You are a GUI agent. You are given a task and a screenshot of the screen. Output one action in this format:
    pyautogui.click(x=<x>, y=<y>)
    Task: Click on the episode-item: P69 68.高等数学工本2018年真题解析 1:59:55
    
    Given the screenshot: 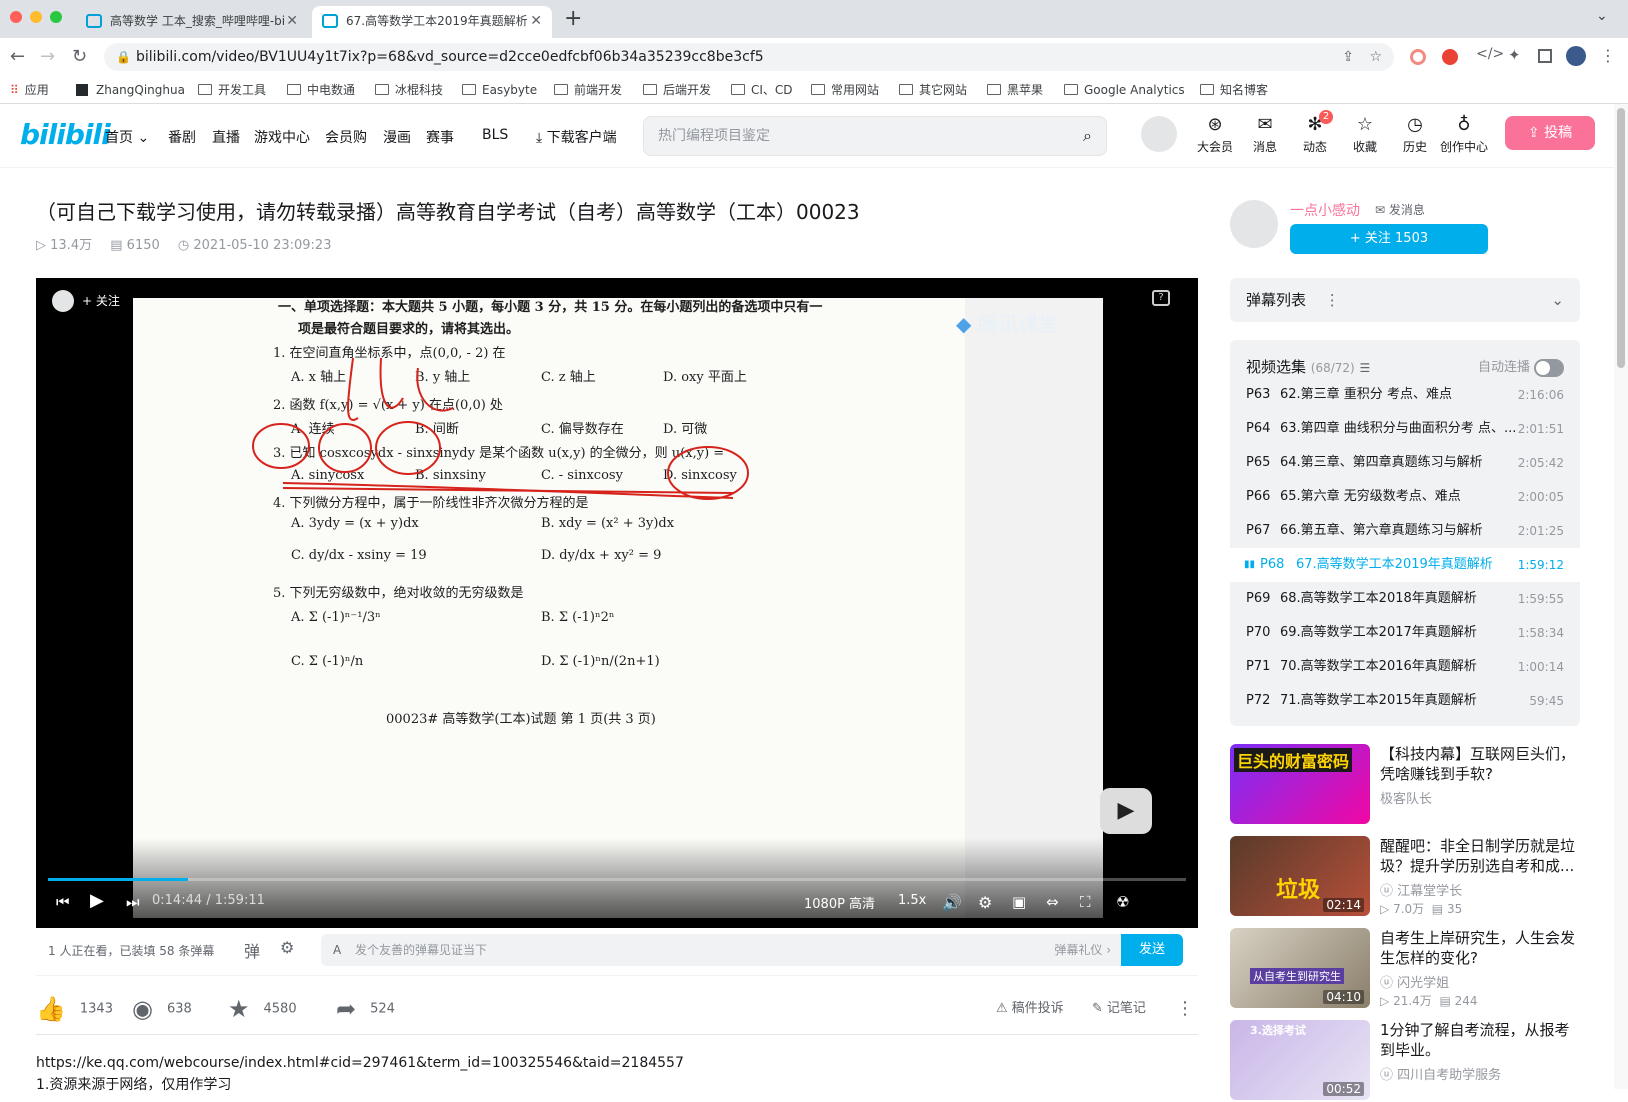 What is the action you would take?
    pyautogui.click(x=1405, y=599)
    